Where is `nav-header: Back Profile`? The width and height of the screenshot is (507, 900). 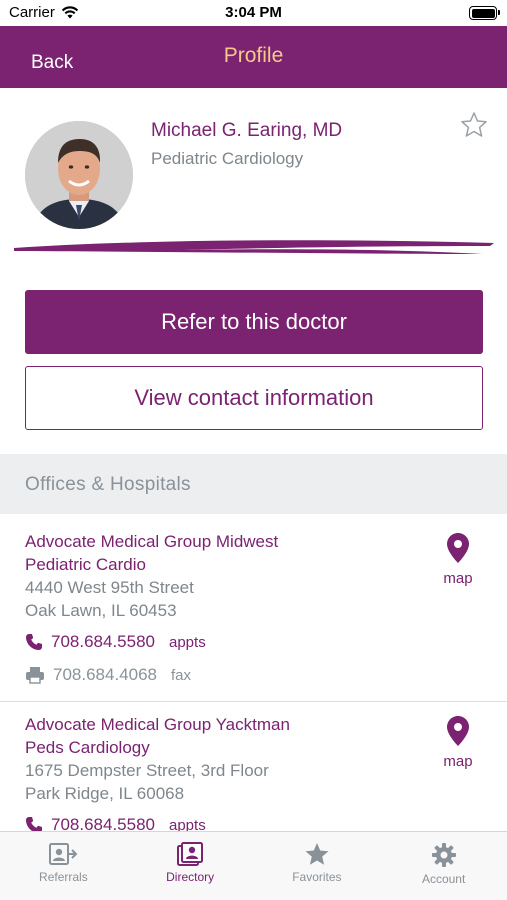 nav-header: Back Profile is located at coordinates (253, 57).